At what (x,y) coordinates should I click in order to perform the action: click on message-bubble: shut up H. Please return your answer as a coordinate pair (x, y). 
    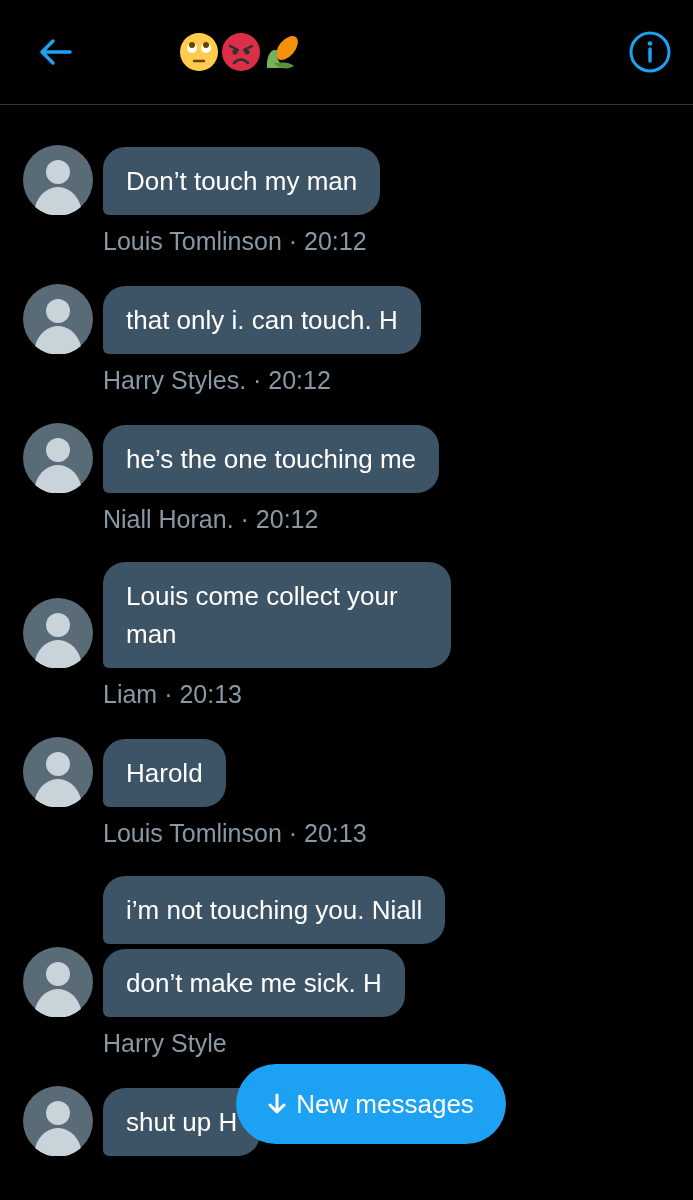
    Looking at the image, I should click on (182, 1122).